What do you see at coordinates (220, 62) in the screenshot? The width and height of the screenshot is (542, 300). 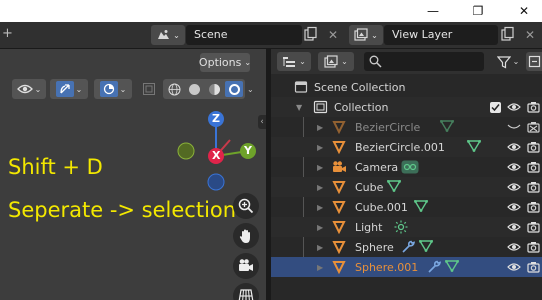 I see `options-label: Options` at bounding box center [220, 62].